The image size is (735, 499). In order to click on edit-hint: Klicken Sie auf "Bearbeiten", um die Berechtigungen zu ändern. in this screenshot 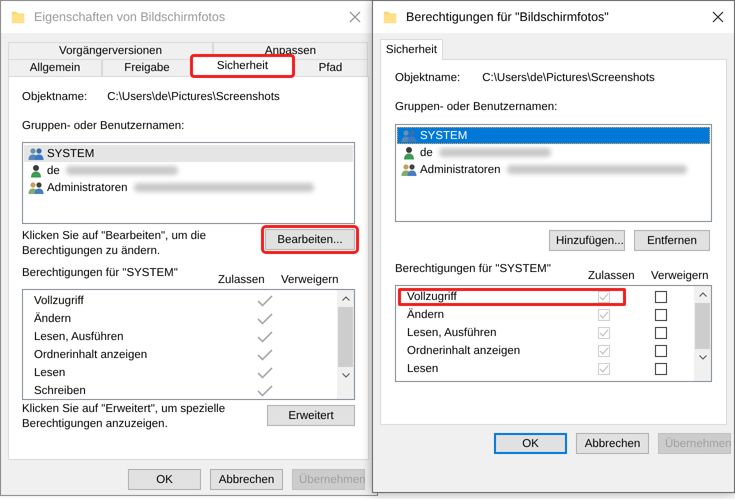, I will do `click(114, 244)`.